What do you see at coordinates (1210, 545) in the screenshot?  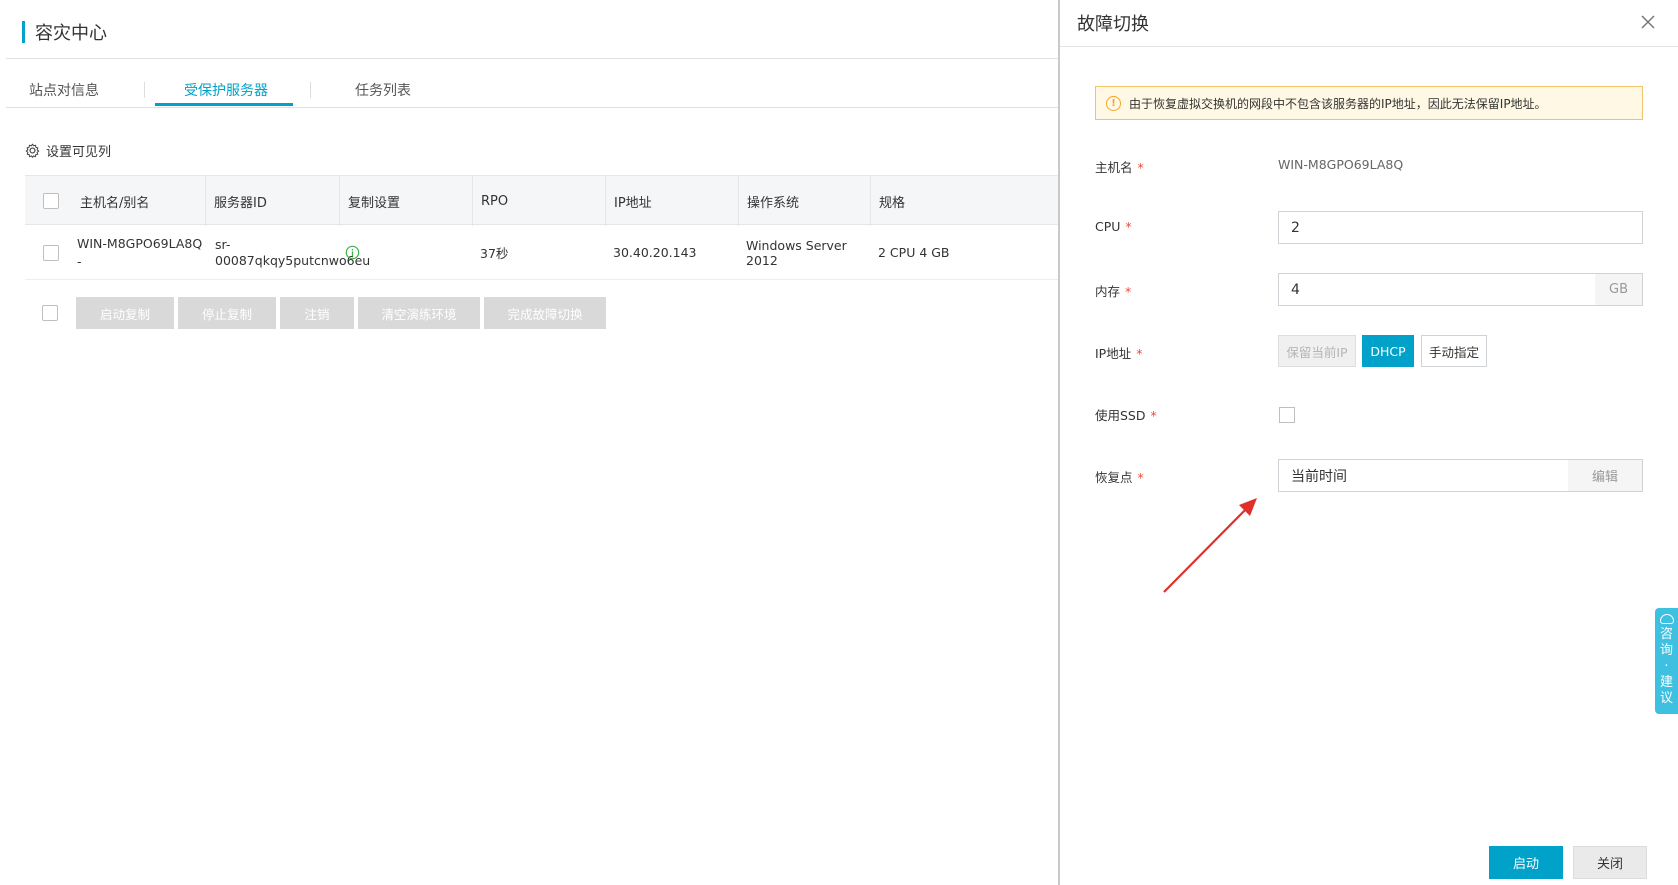 I see `annotation-arrow` at bounding box center [1210, 545].